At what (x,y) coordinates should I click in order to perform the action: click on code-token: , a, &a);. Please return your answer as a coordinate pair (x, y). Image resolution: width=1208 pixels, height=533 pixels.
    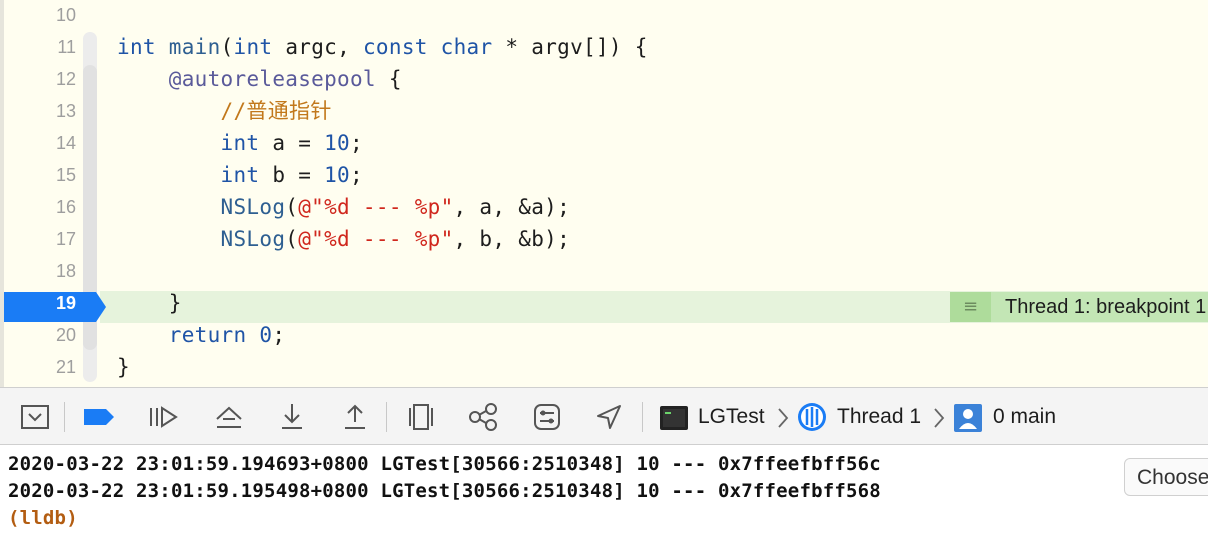
    Looking at the image, I should click on (512, 207).